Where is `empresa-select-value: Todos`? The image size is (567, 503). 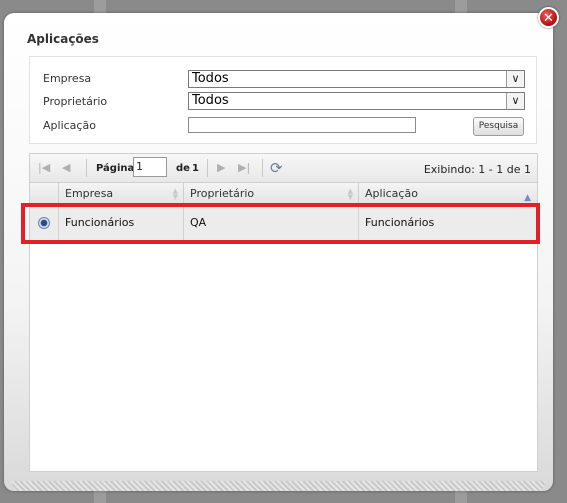
empresa-select-value: Todos is located at coordinates (210, 78).